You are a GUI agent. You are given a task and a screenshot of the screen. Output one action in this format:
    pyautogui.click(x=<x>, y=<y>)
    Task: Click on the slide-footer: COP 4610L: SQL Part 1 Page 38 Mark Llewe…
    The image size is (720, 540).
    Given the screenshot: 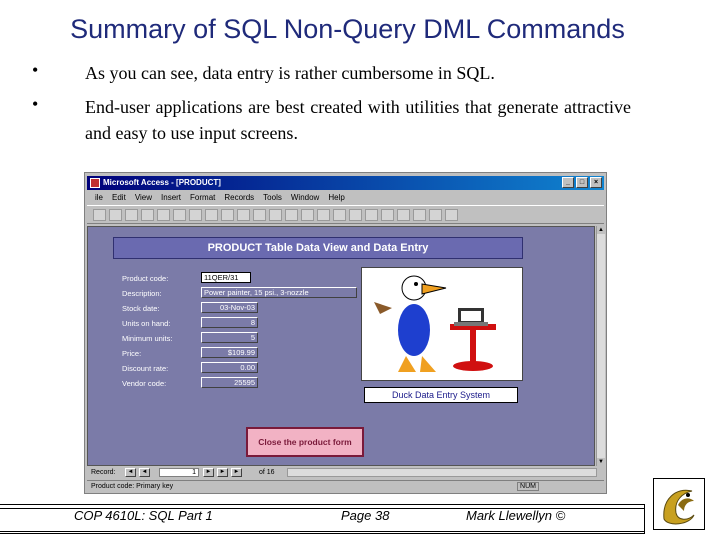 What is the action you would take?
    pyautogui.click(x=360, y=518)
    